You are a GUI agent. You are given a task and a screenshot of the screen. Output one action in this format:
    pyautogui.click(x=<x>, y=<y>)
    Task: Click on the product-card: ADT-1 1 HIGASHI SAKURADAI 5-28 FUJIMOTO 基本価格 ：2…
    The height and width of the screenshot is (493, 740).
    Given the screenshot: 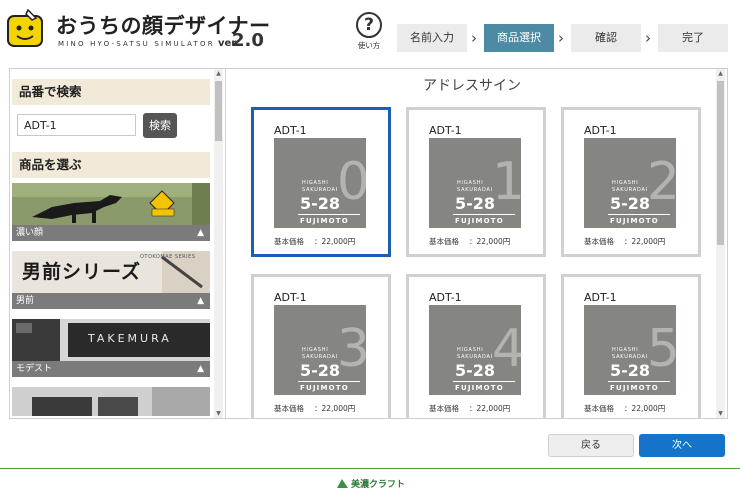 What is the action you would take?
    pyautogui.click(x=476, y=182)
    